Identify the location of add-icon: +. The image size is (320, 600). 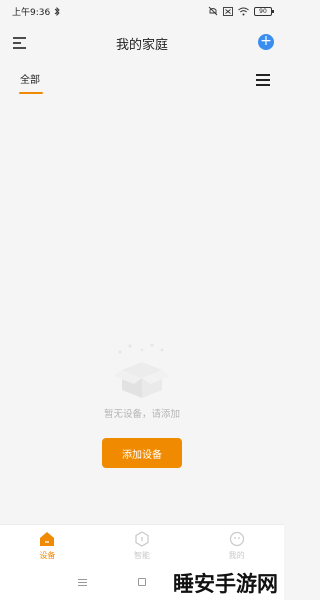
(266, 42).